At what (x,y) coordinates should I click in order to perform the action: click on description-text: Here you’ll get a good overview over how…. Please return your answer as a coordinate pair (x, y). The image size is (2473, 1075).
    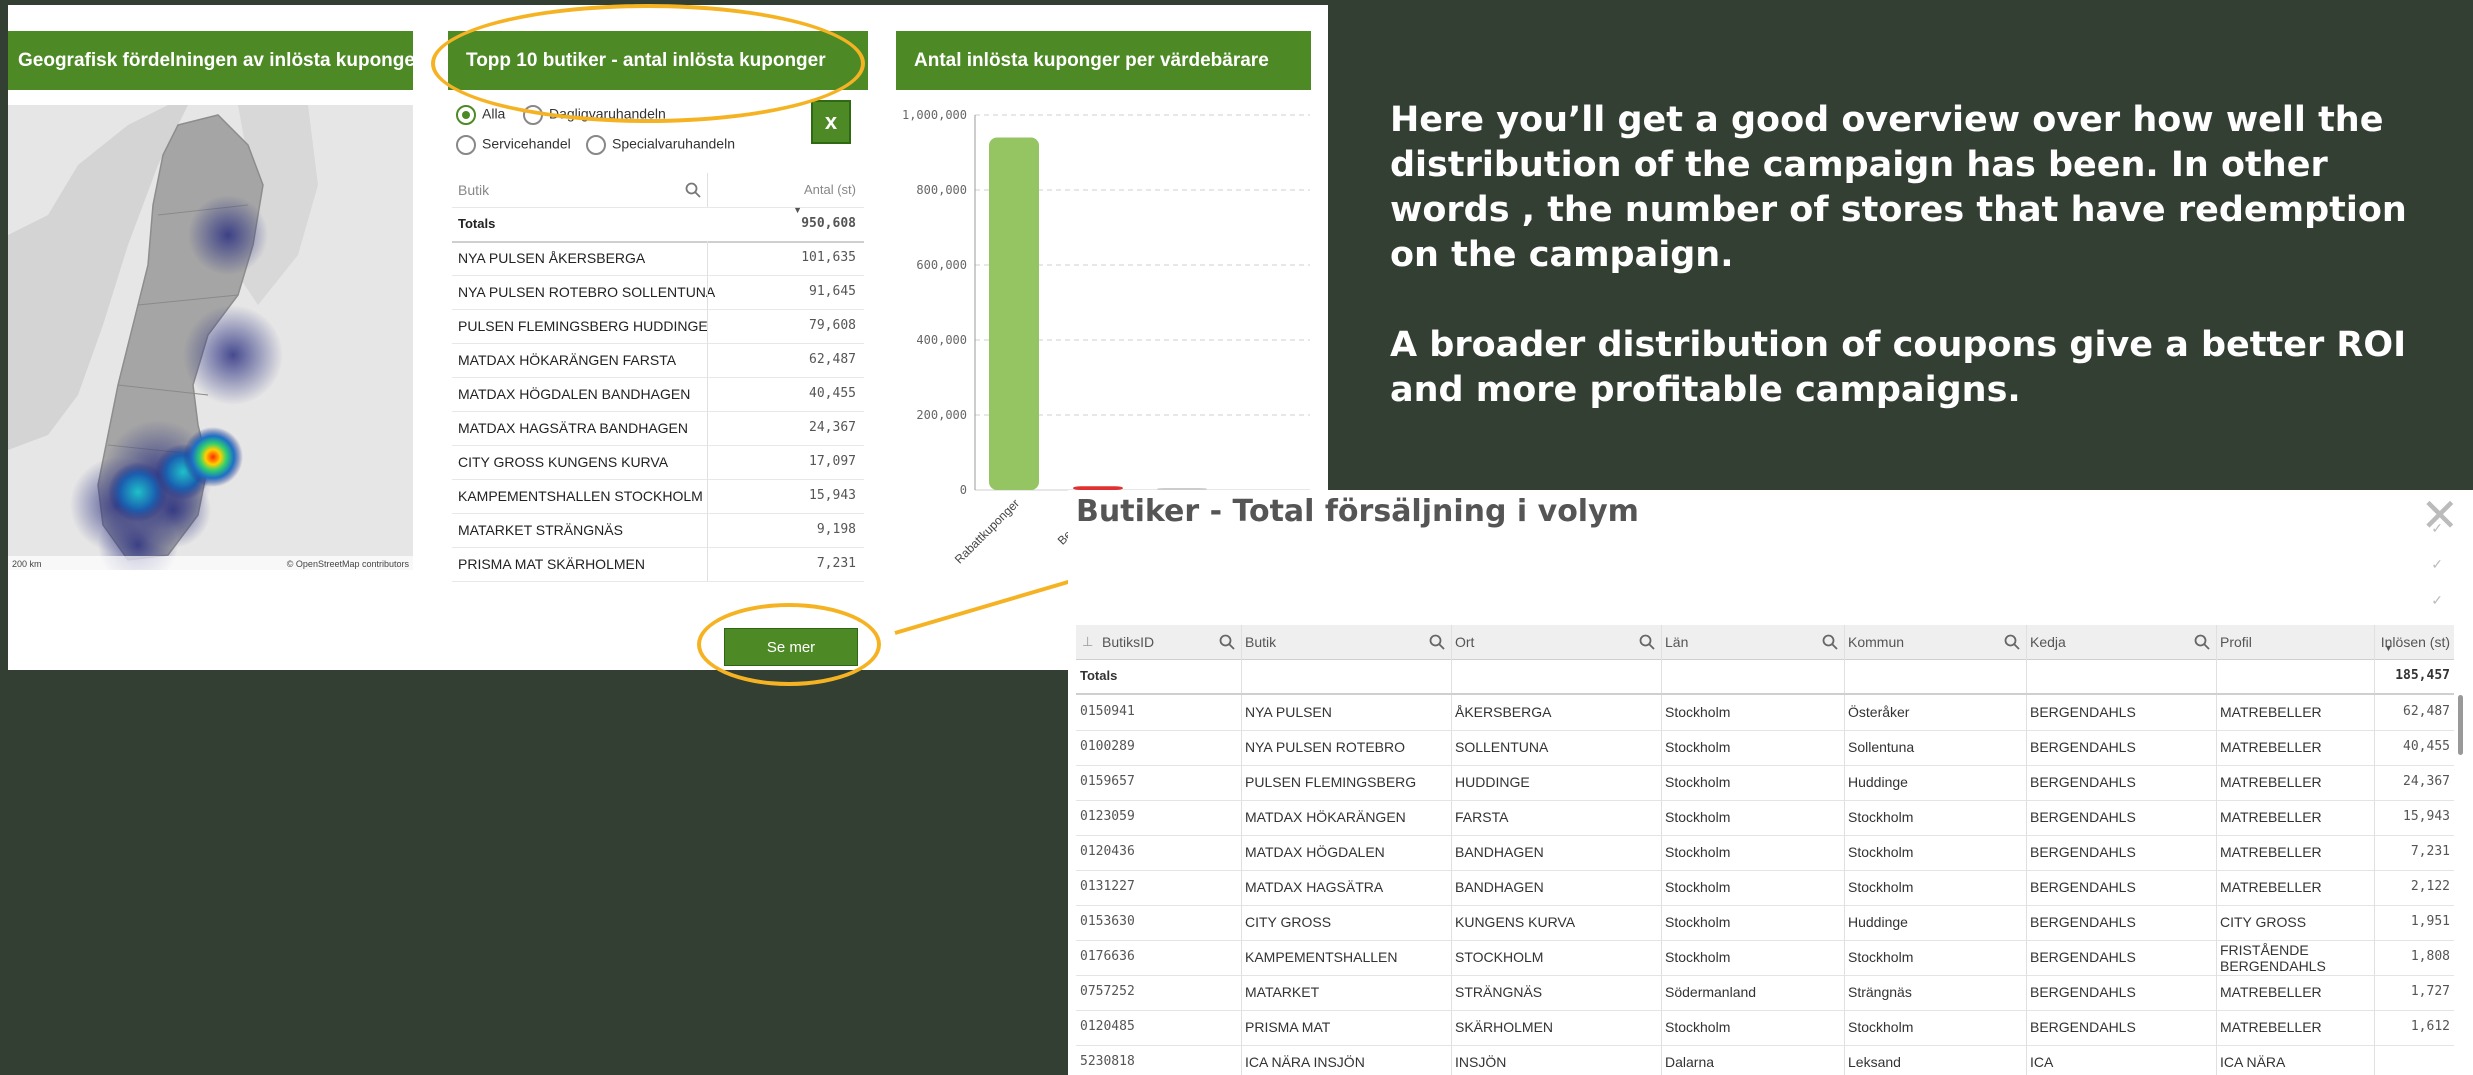
    Looking at the image, I should click on (1915, 278).